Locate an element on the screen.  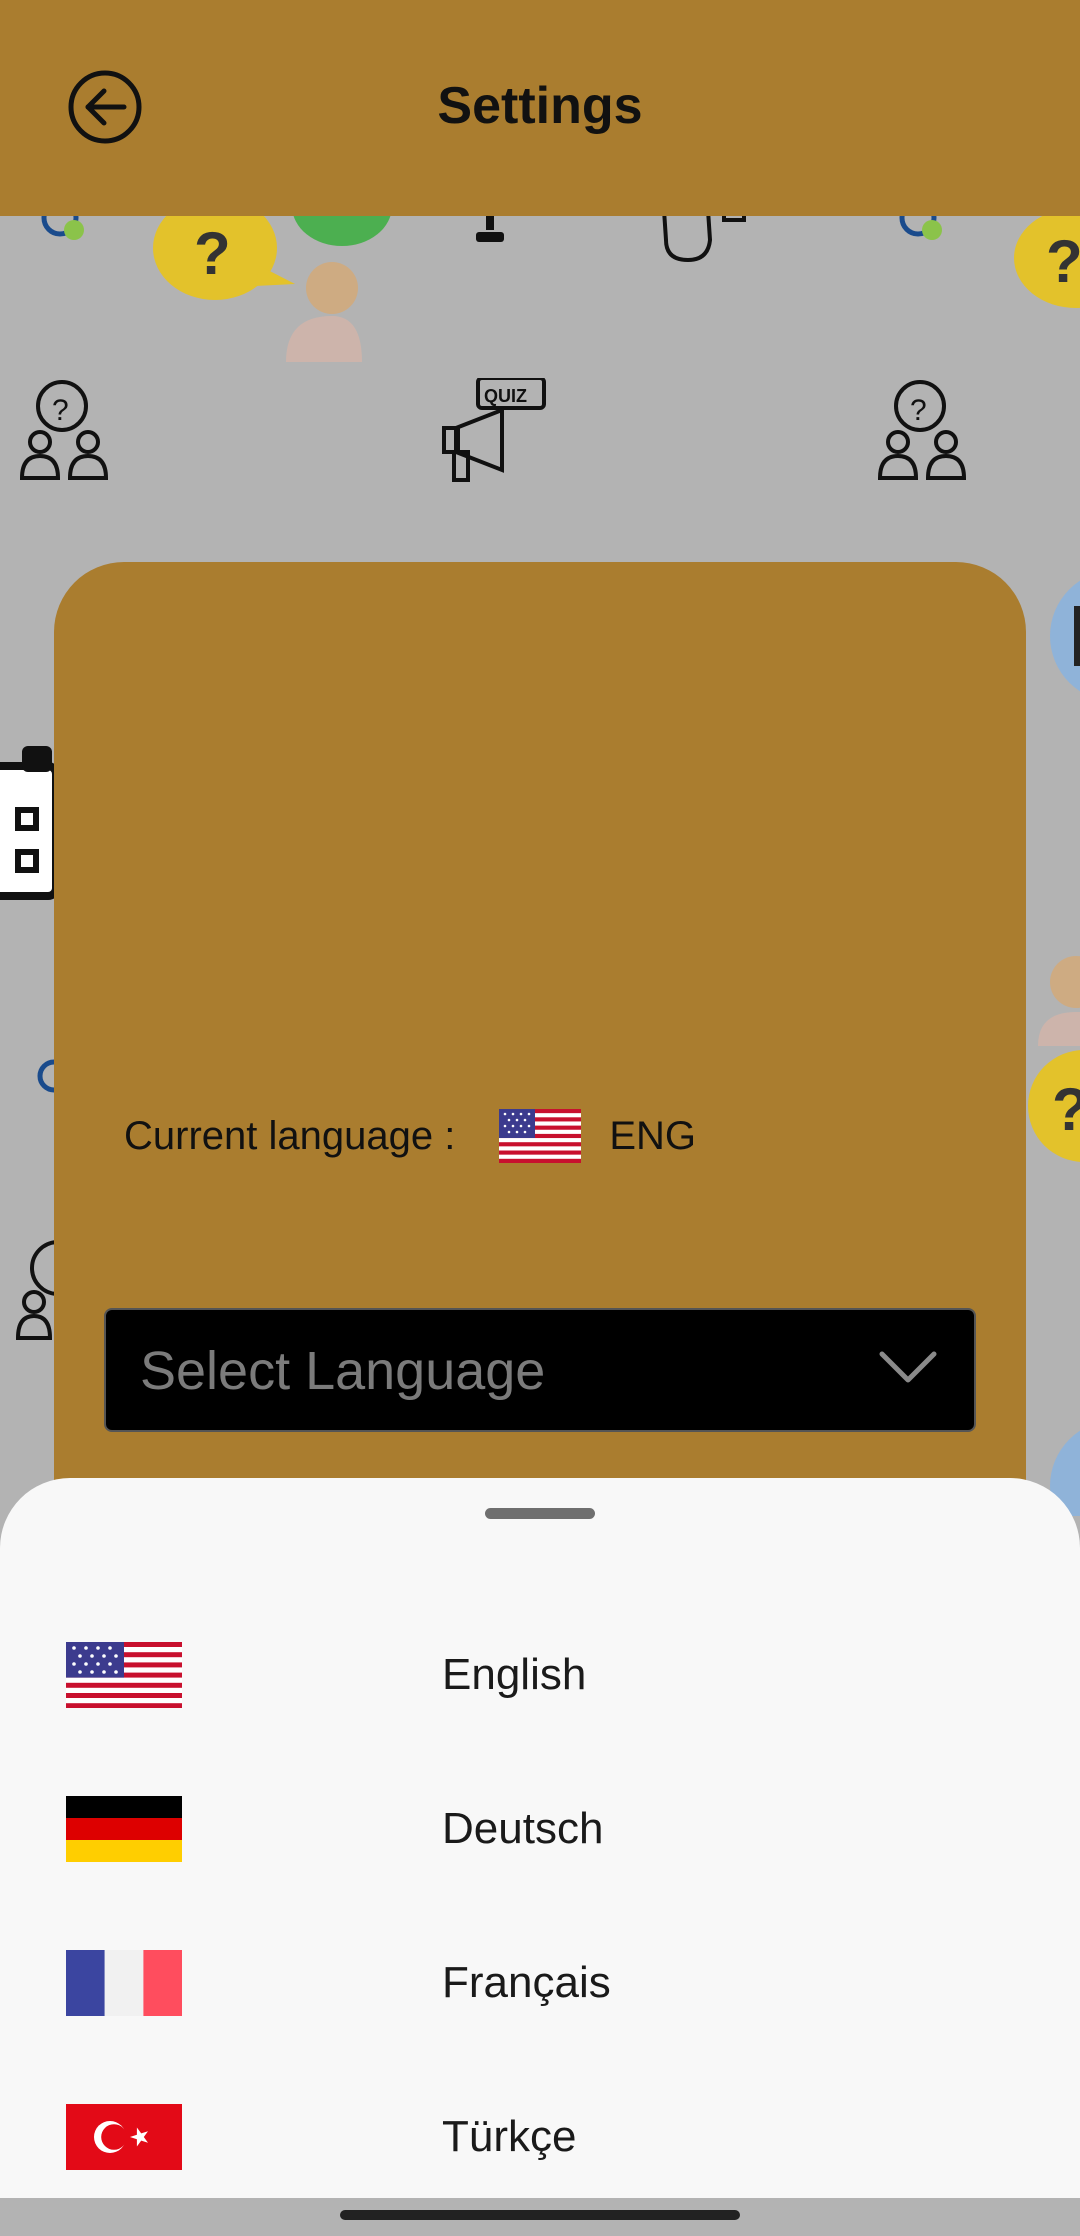
system-gesture-bar is located at coordinates (540, 2215).